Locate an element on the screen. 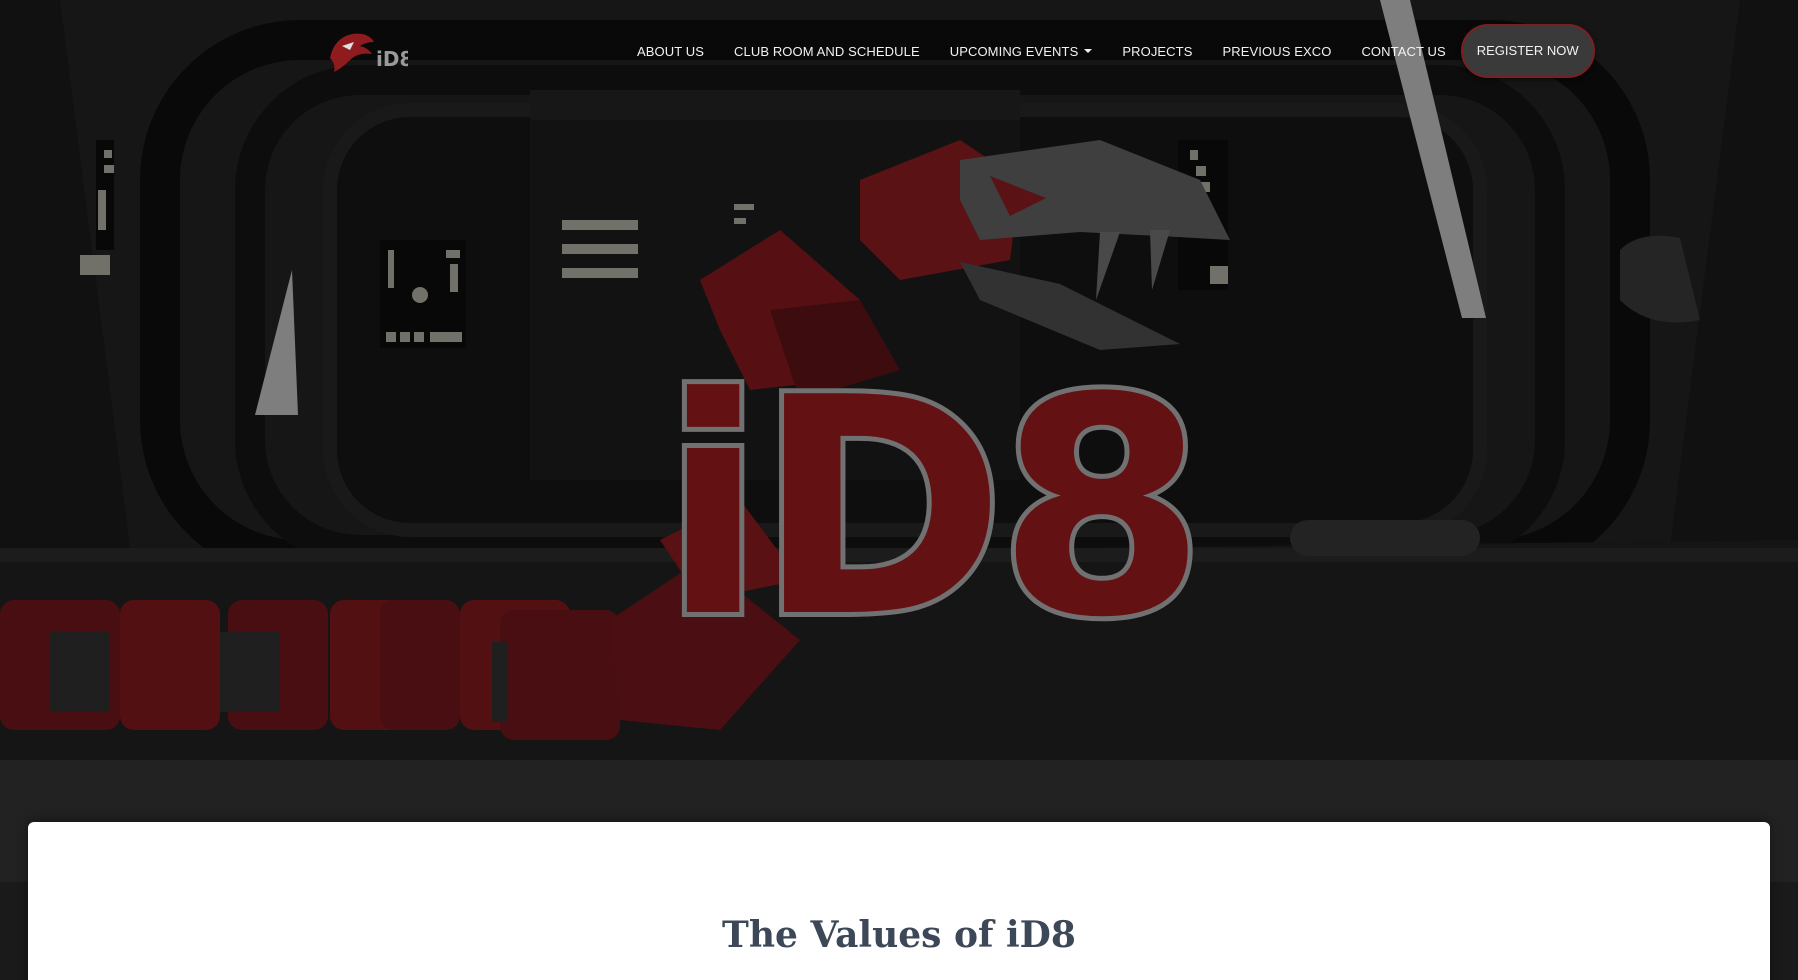 Image resolution: width=1798 pixels, height=980 pixels. brand-logo-text: iD8 is located at coordinates (392, 59).